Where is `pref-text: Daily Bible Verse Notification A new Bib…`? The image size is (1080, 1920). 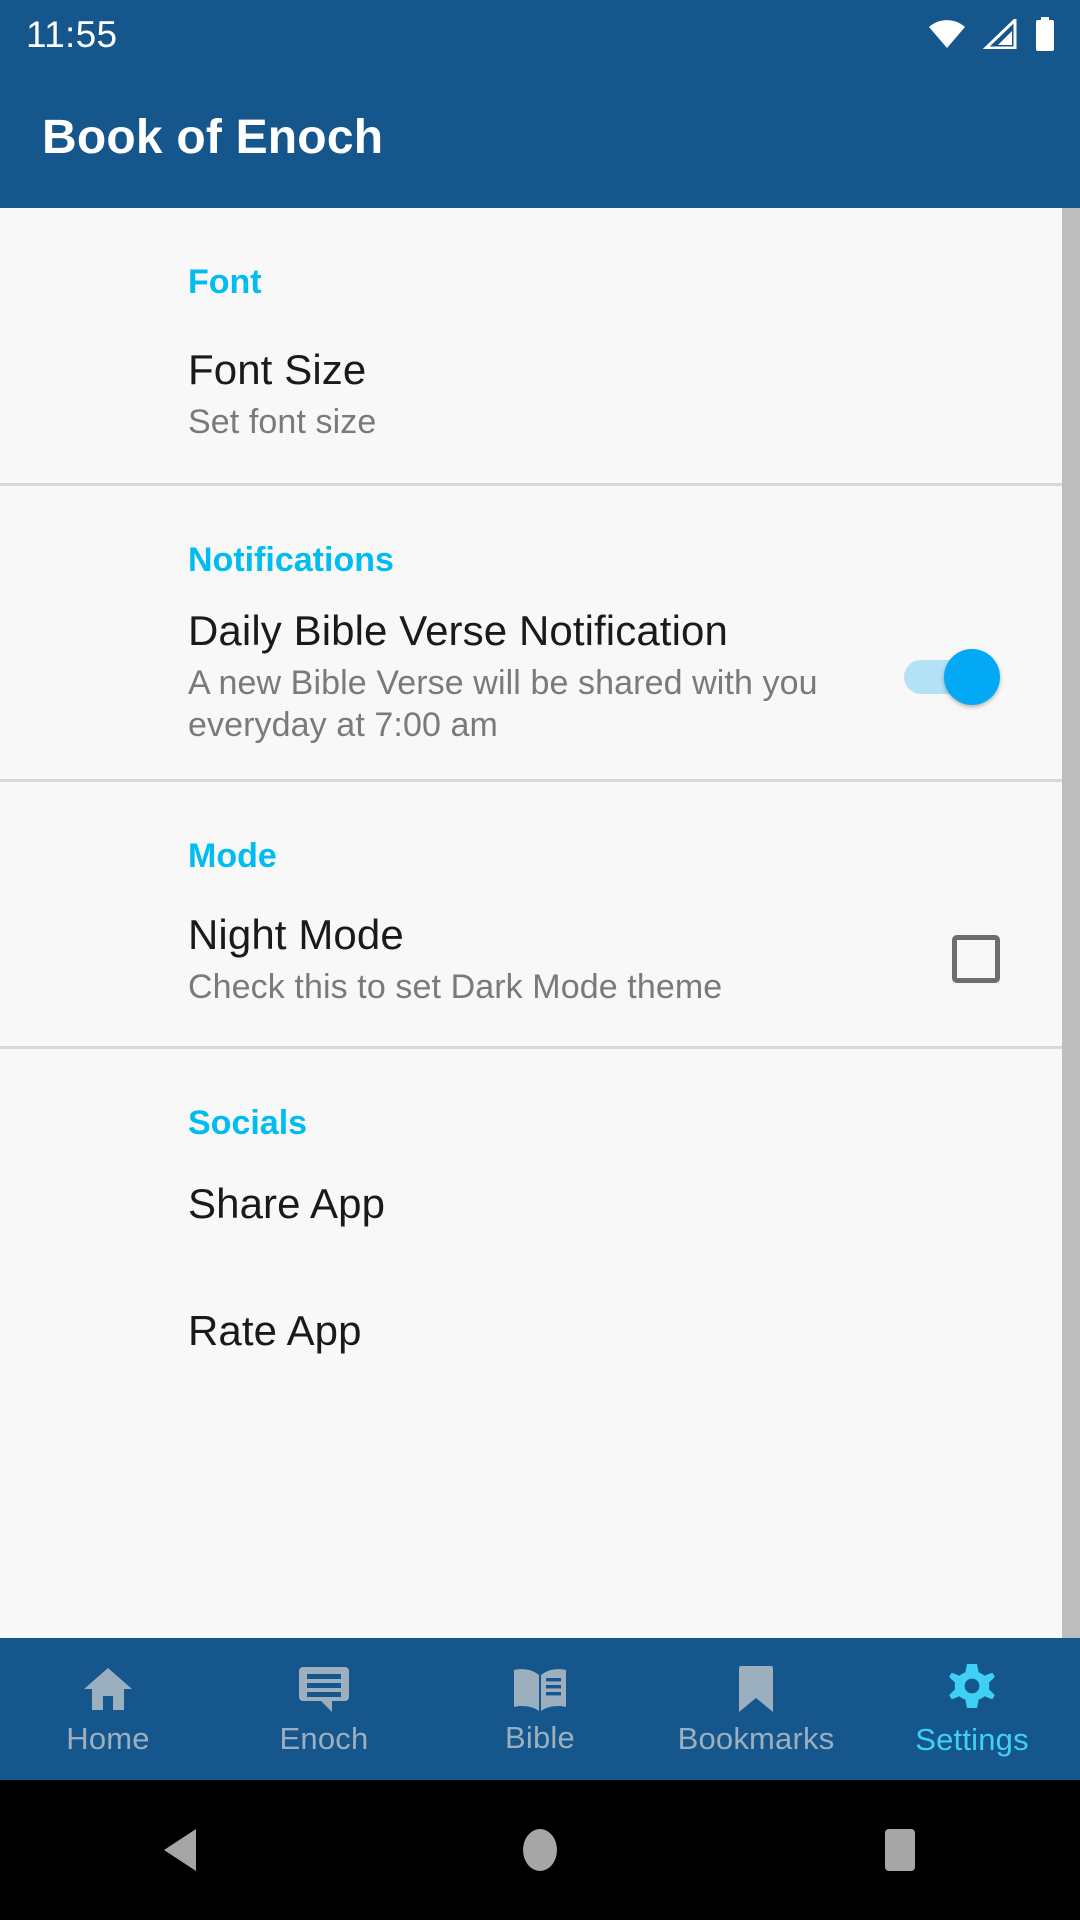
pref-text: Daily Bible Verse Notification A new Bib… is located at coordinates (546, 676).